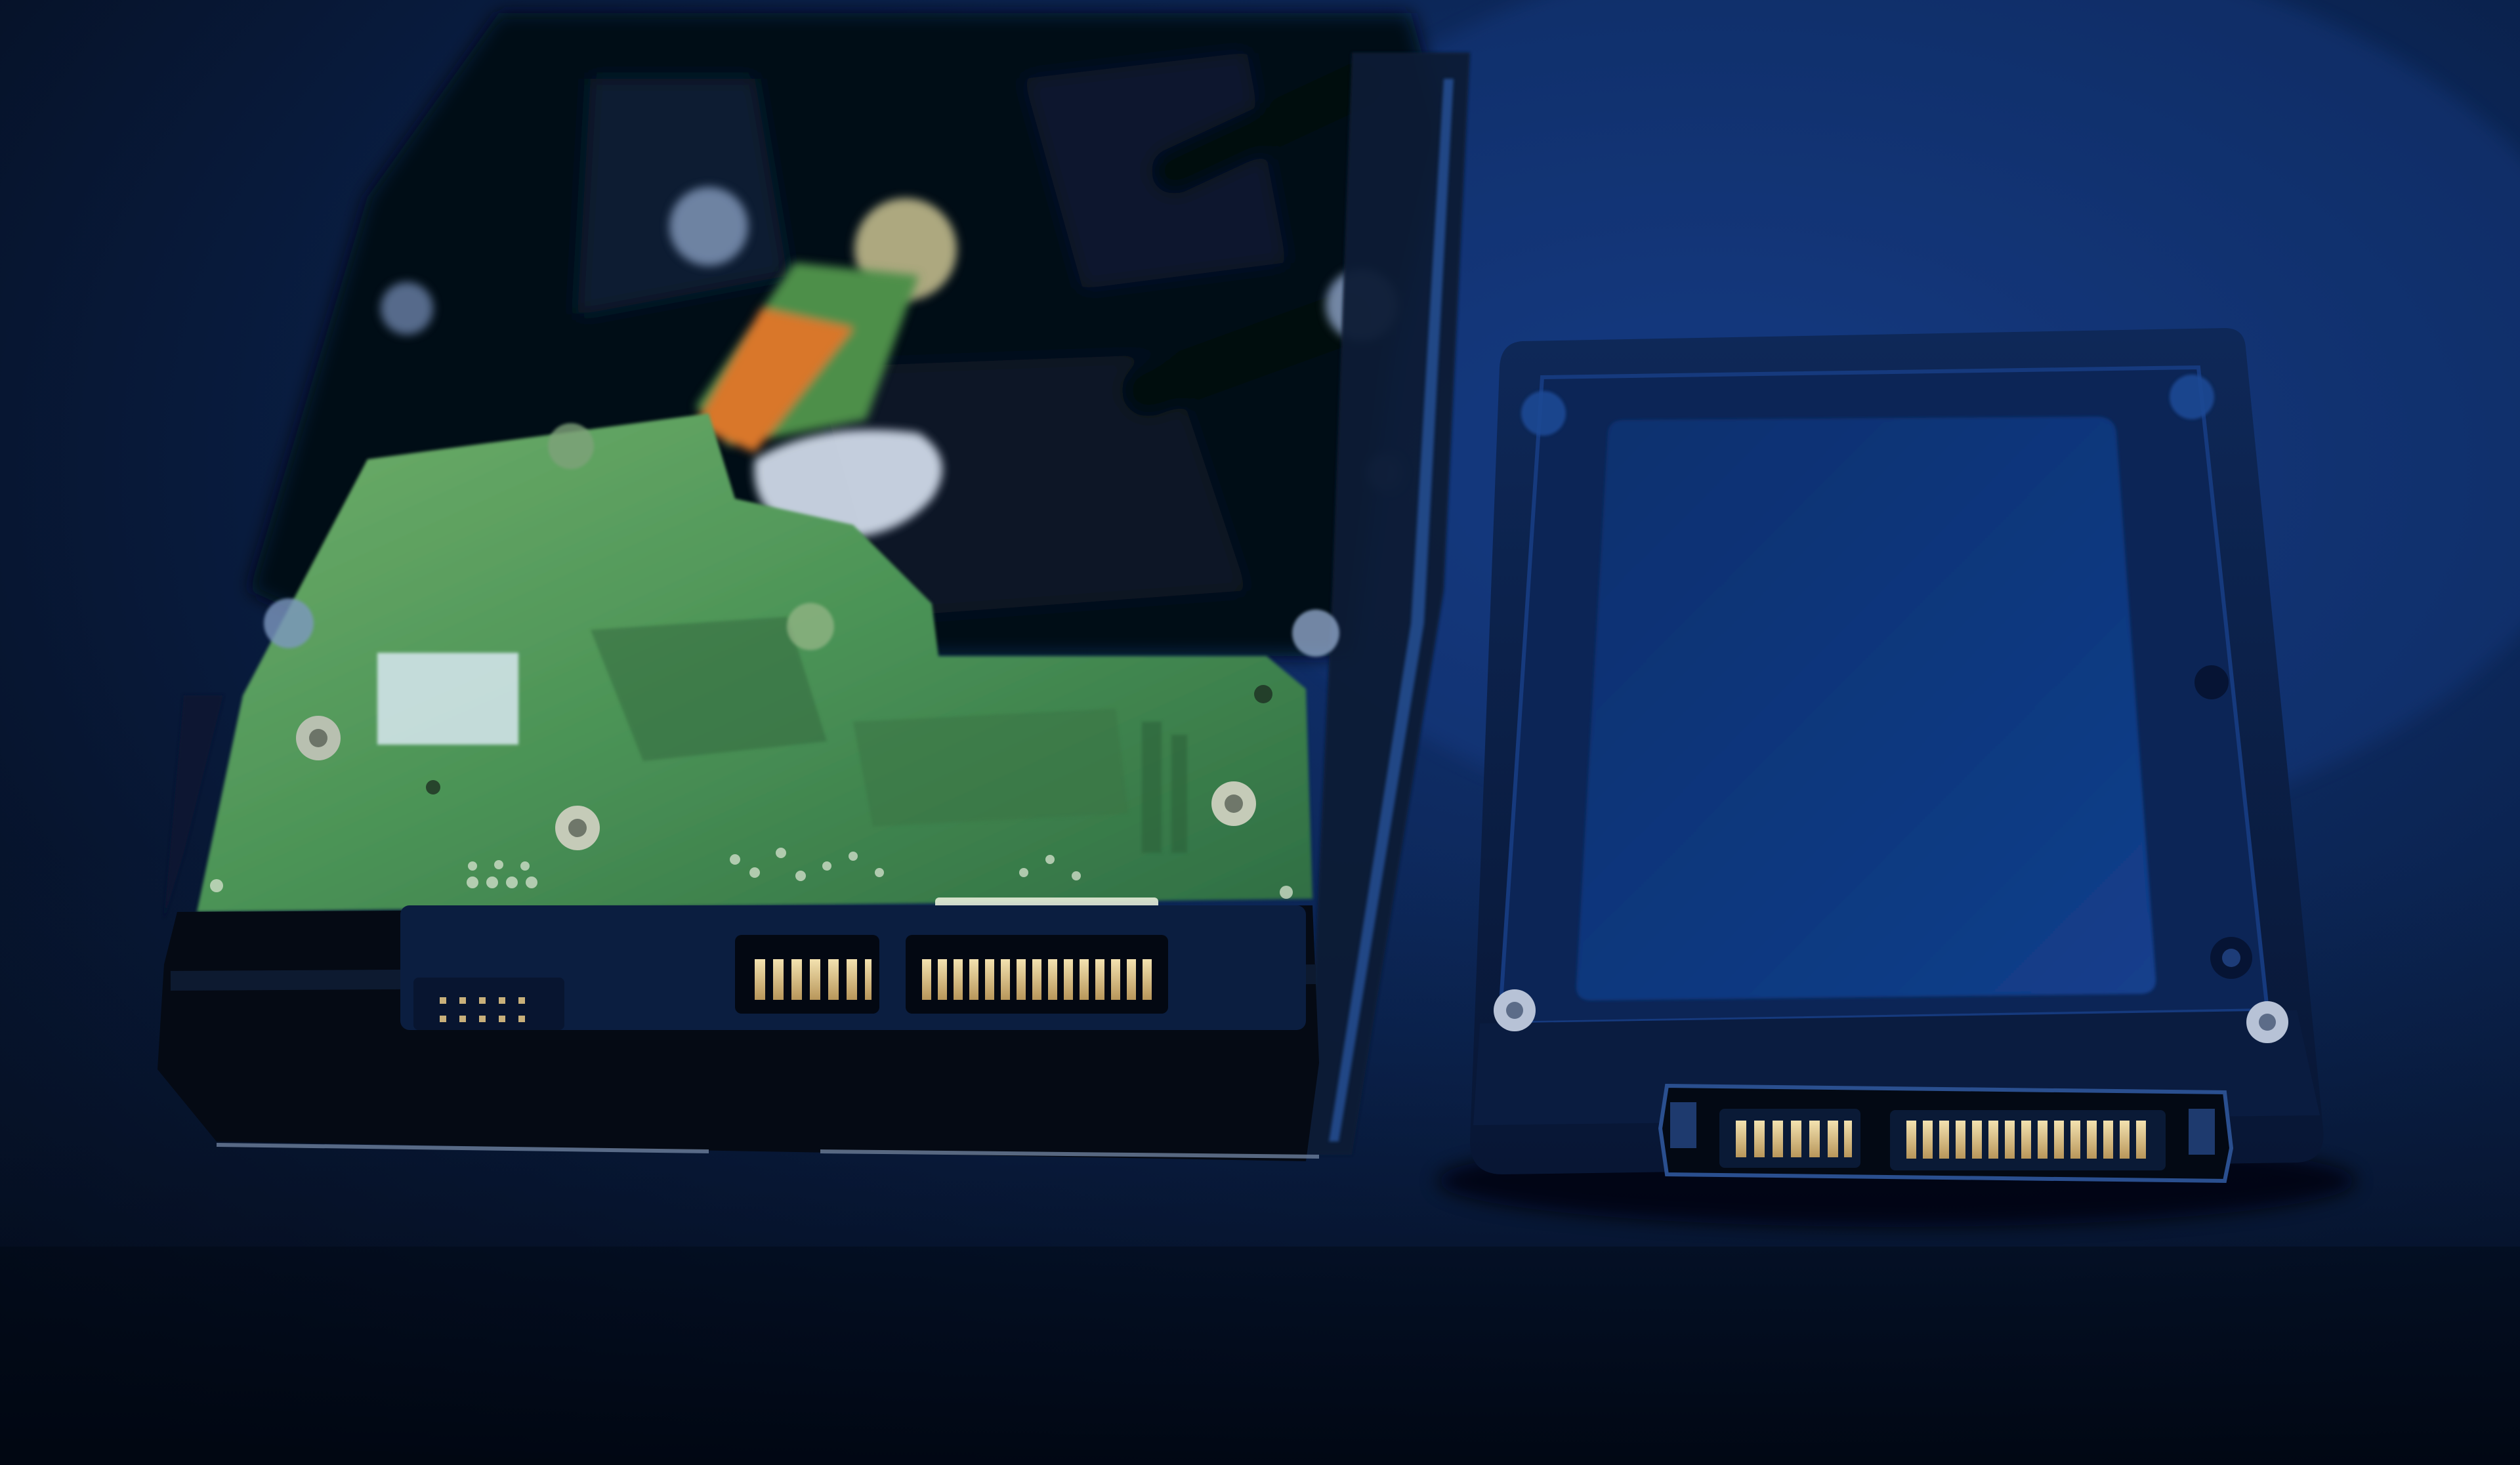 This screenshot has height=1465, width=2520. Describe the element at coordinates (447, 699) in the screenshot. I see `hdd-pcb-chip` at that location.